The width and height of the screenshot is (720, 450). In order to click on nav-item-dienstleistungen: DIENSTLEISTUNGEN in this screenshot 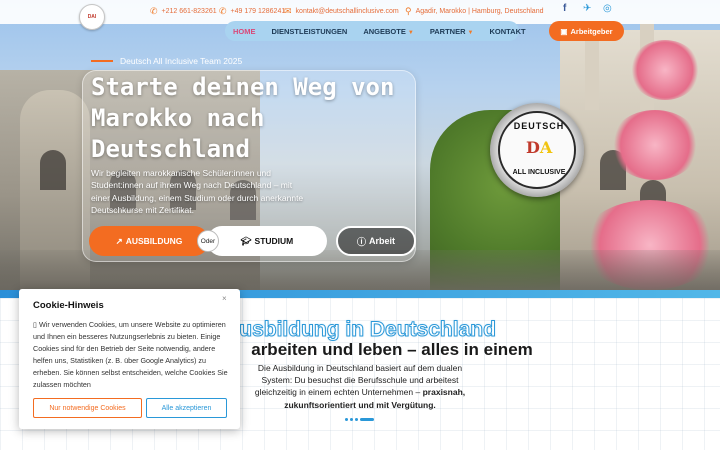, I will do `click(310, 31)`.